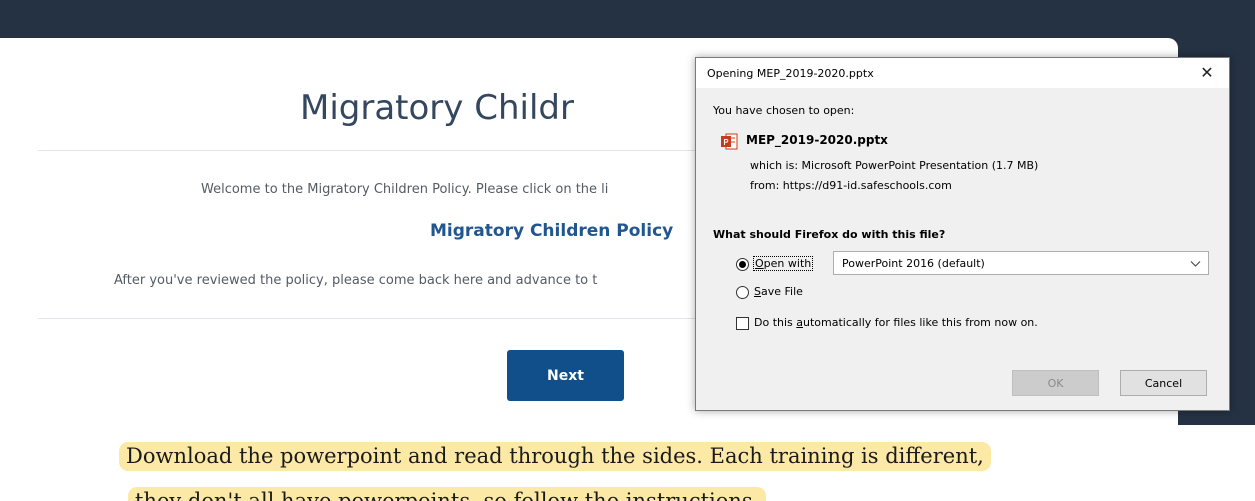  What do you see at coordinates (778, 291) in the screenshot?
I see `save-file-label: Save File` at bounding box center [778, 291].